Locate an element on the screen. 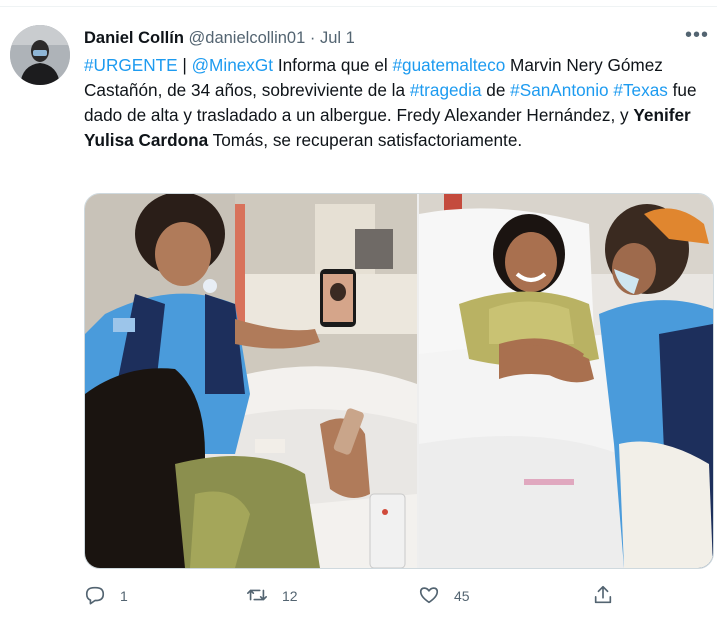  share-icon is located at coordinates (603, 596).